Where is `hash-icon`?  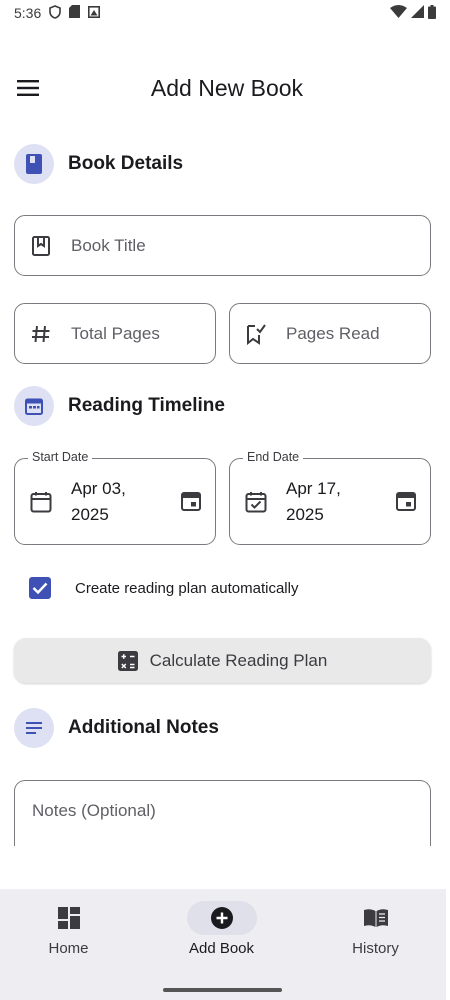 hash-icon is located at coordinates (41, 334).